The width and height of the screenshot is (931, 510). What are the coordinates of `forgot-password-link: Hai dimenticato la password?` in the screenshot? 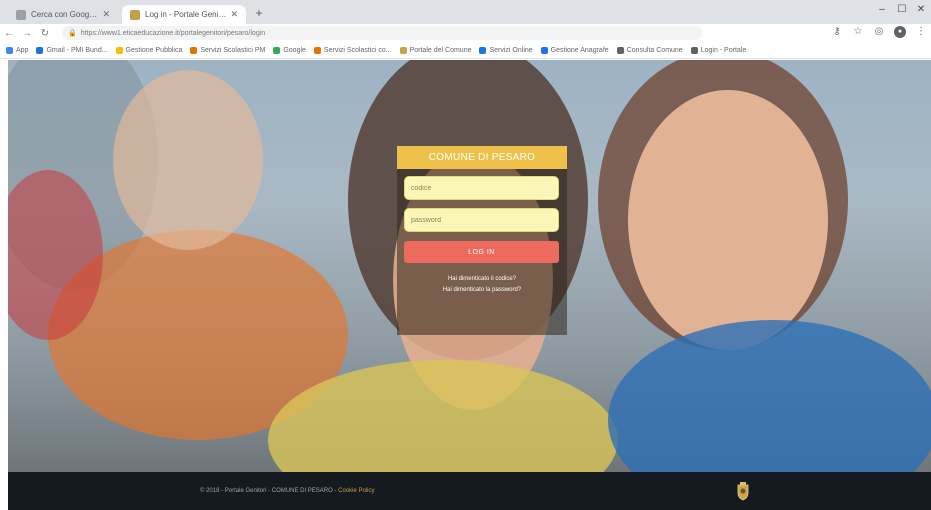 It's located at (482, 290).